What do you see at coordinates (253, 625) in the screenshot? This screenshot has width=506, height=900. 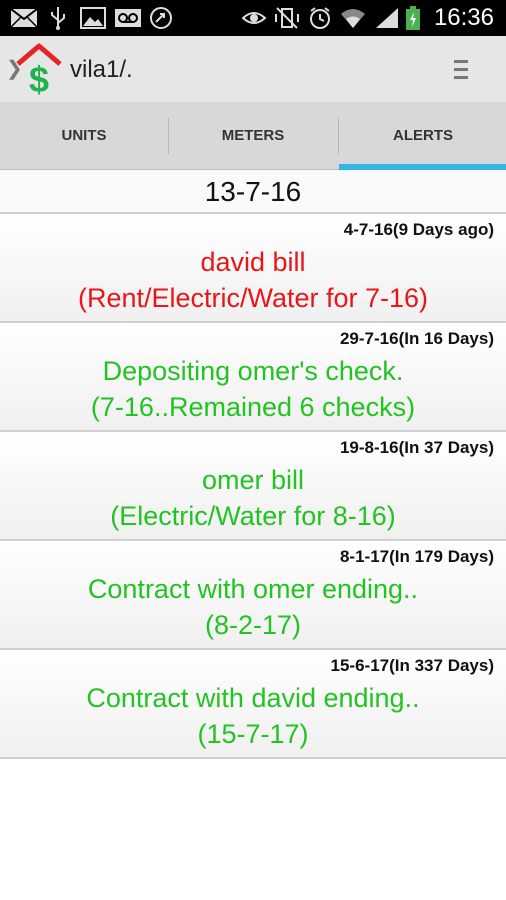 I see `alert-detail: (8-2-17)` at bounding box center [253, 625].